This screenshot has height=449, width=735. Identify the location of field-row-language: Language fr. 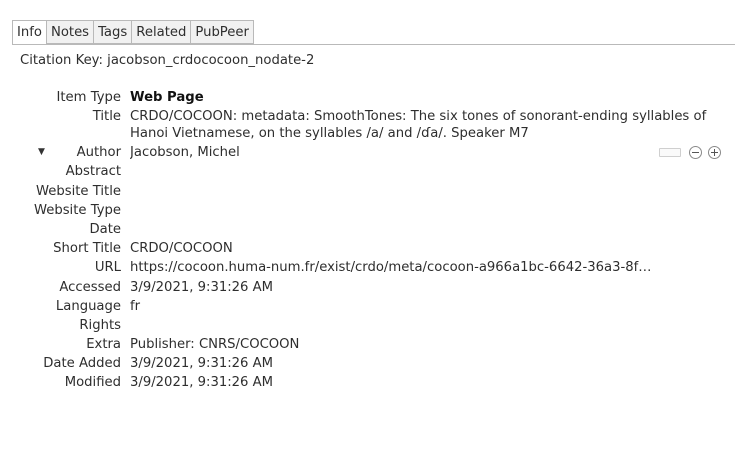
(367, 306).